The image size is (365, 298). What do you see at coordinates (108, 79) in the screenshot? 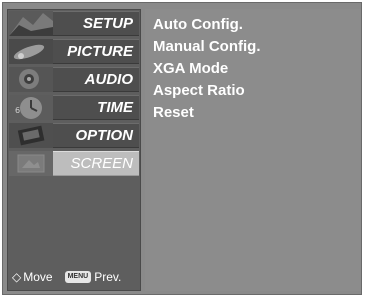
I see `menu-item-label: AUDIO` at bounding box center [108, 79].